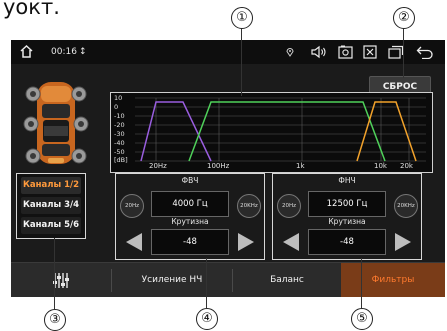  What do you see at coordinates (396, 52) in the screenshot?
I see `windows-icon` at bounding box center [396, 52].